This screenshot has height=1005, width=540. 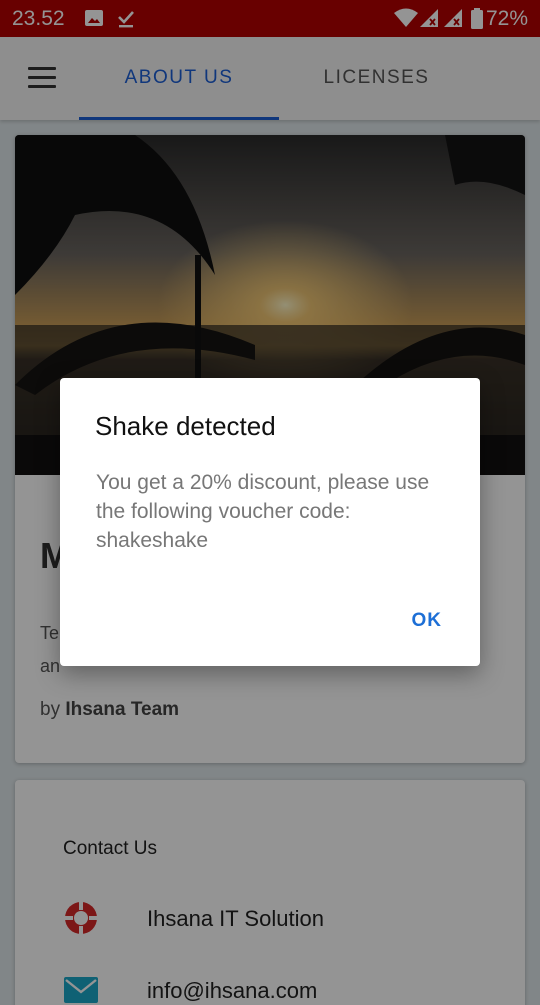 What do you see at coordinates (185, 426) in the screenshot?
I see `dialog-title: Shake detected` at bounding box center [185, 426].